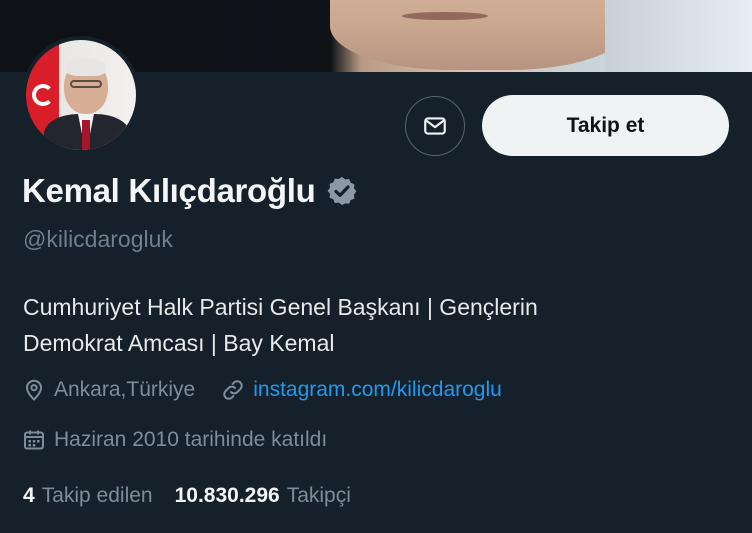 Image resolution: width=752 pixels, height=533 pixels. Describe the element at coordinates (227, 495) in the screenshot. I see `followers-count: 10.830.296` at that location.